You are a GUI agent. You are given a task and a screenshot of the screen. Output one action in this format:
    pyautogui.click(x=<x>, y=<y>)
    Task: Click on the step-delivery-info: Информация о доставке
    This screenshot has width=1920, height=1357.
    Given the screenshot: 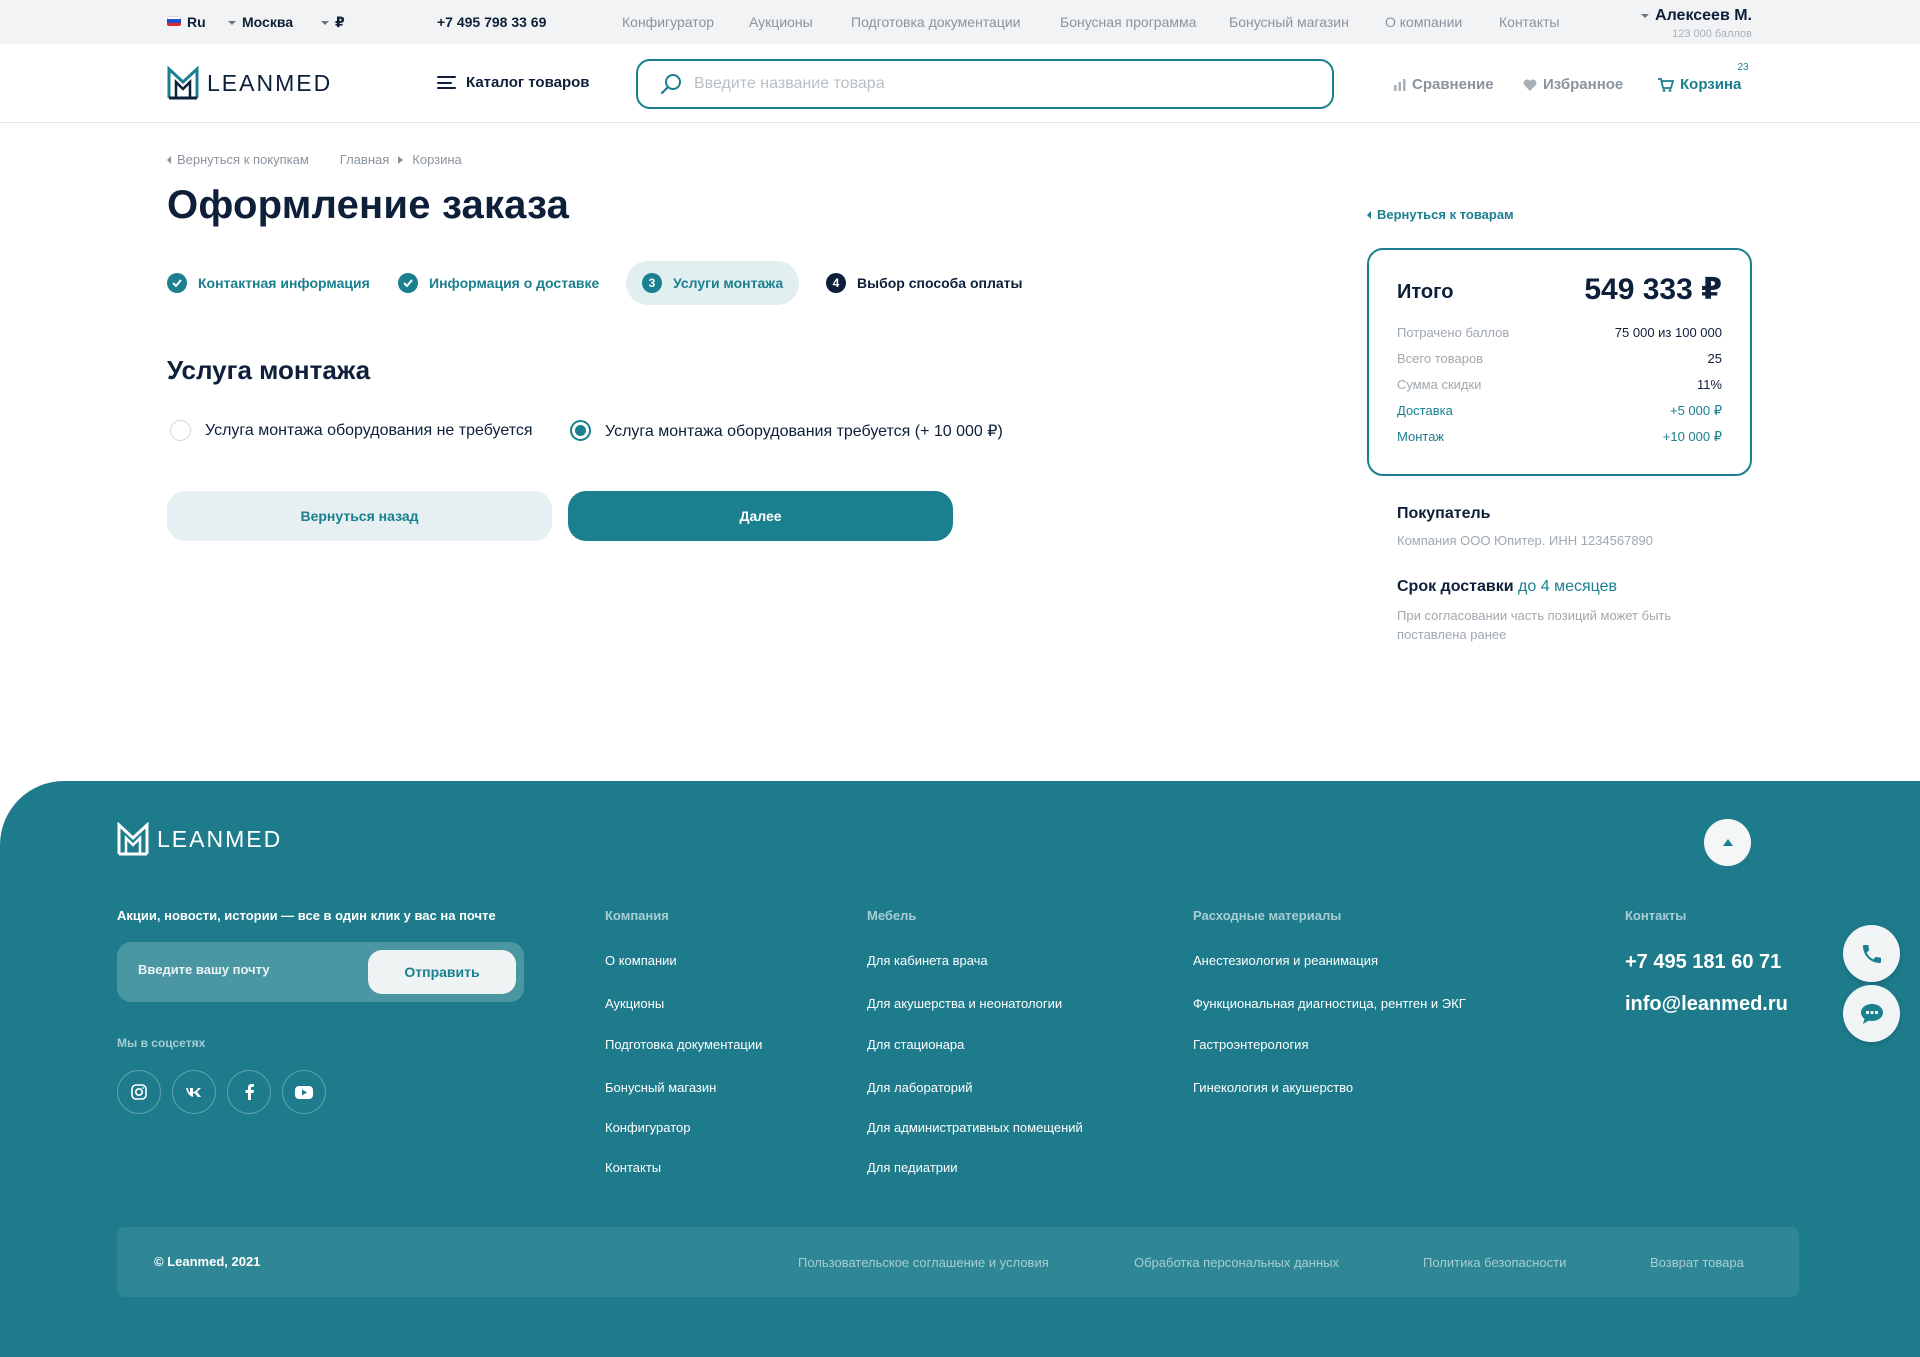 What is the action you would take?
    pyautogui.click(x=498, y=283)
    